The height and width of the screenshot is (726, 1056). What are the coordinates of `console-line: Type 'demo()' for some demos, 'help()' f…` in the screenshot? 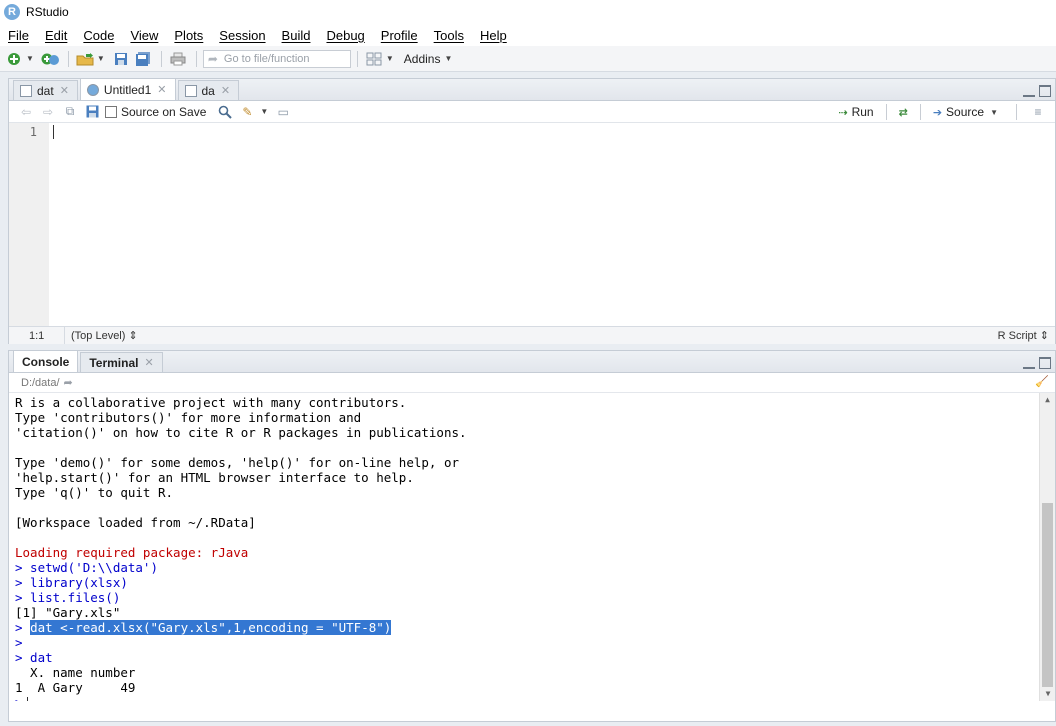 It's located at (535, 462).